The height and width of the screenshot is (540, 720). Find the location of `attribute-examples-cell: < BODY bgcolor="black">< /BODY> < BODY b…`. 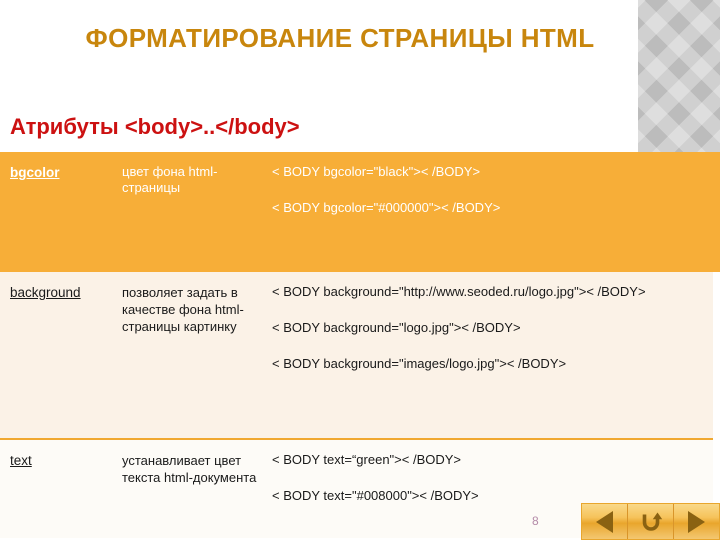

attribute-examples-cell: < BODY bgcolor="black">< /BODY> < BODY b… is located at coordinates (492, 200).